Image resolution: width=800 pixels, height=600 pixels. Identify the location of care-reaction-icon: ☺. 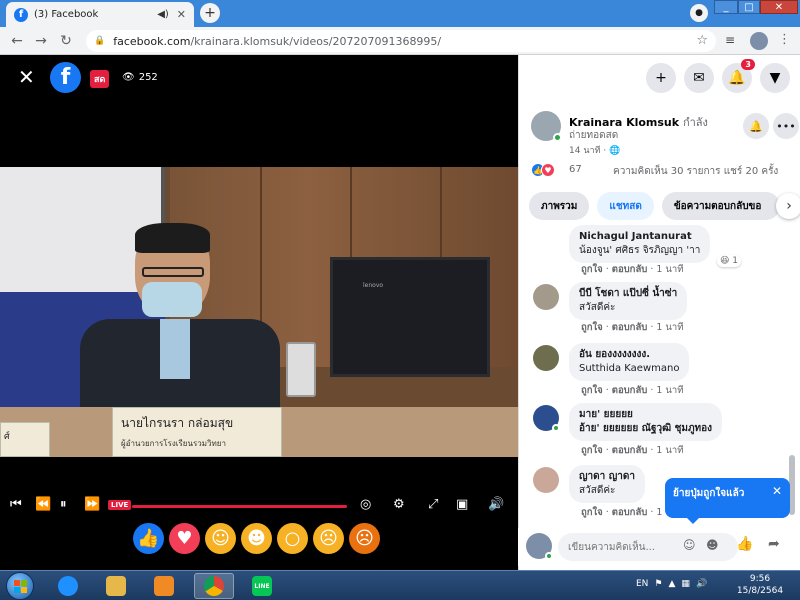
(220, 538).